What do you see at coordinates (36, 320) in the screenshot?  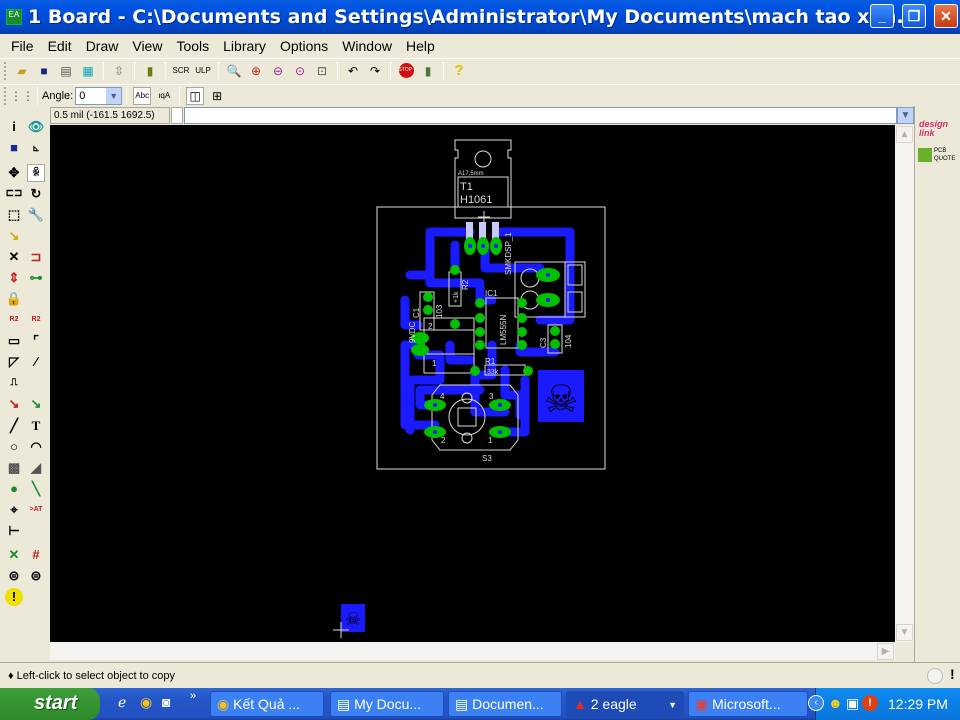 I see `value-icon: R2` at bounding box center [36, 320].